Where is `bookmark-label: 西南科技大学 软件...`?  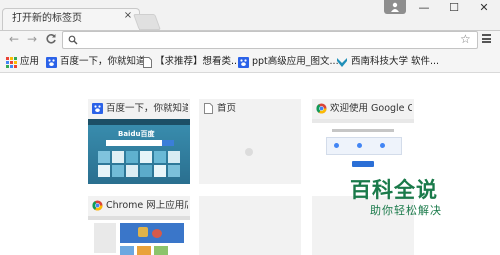 bookmark-label: 西南科技大学 软件... is located at coordinates (395, 61).